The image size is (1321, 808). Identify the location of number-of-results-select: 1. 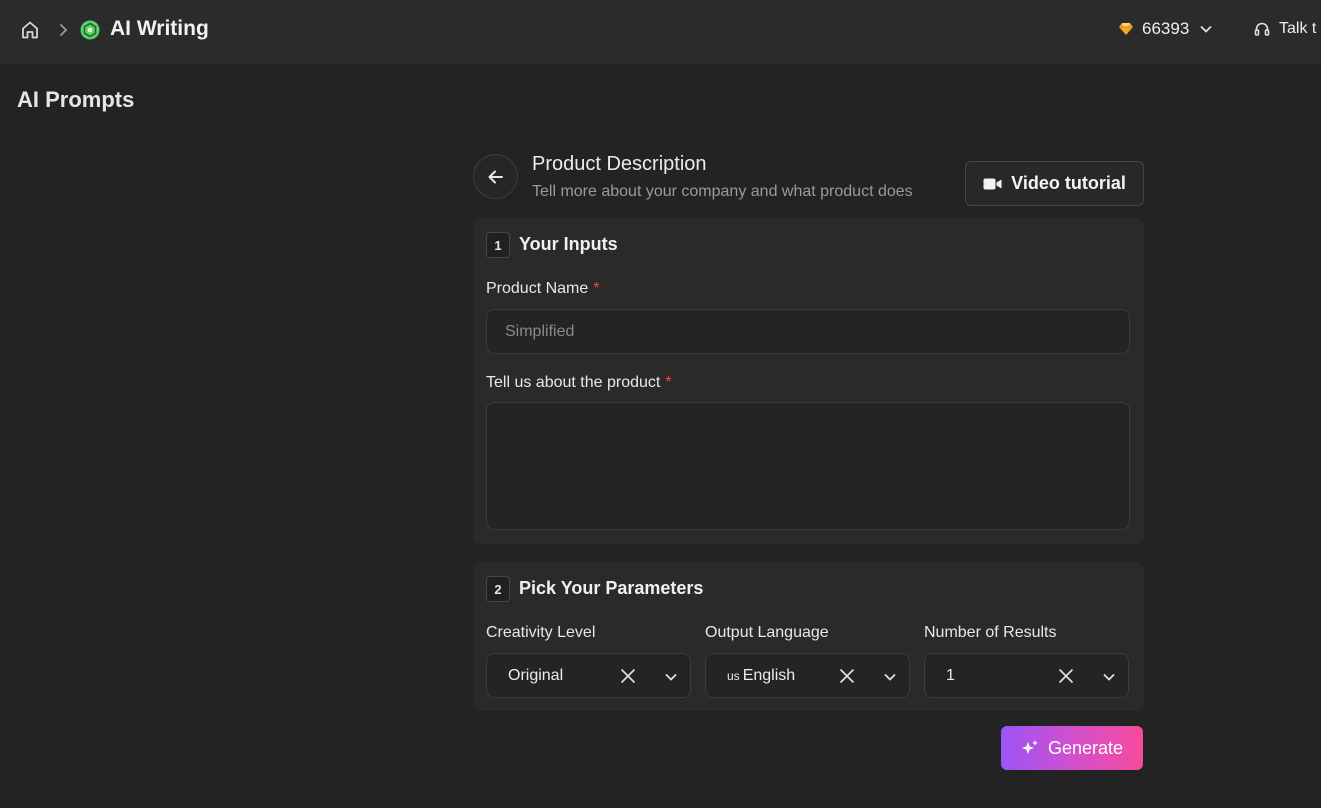
(1026, 675).